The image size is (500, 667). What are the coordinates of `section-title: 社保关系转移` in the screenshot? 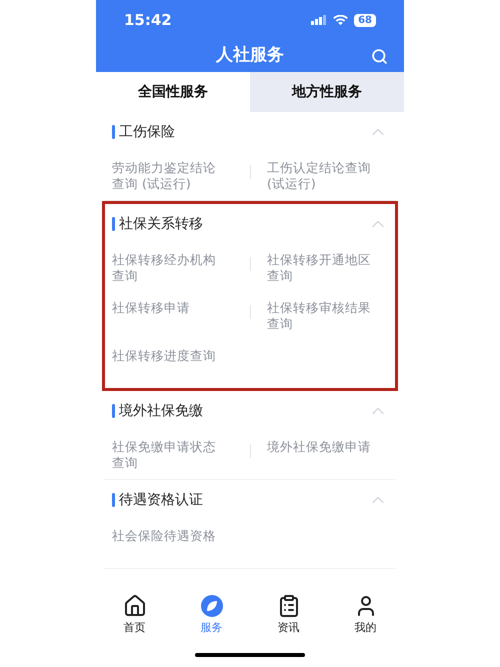 It's located at (161, 224).